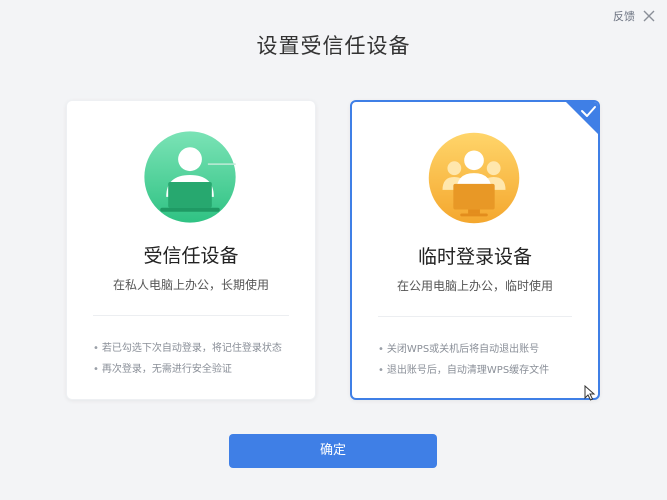 Image resolution: width=667 pixels, height=500 pixels. I want to click on page-title: 设置受信任设备, so click(333, 46).